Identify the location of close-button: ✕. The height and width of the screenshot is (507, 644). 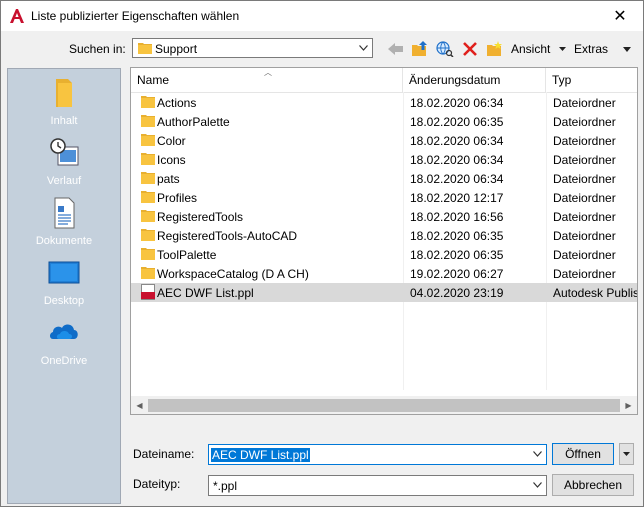
(620, 16).